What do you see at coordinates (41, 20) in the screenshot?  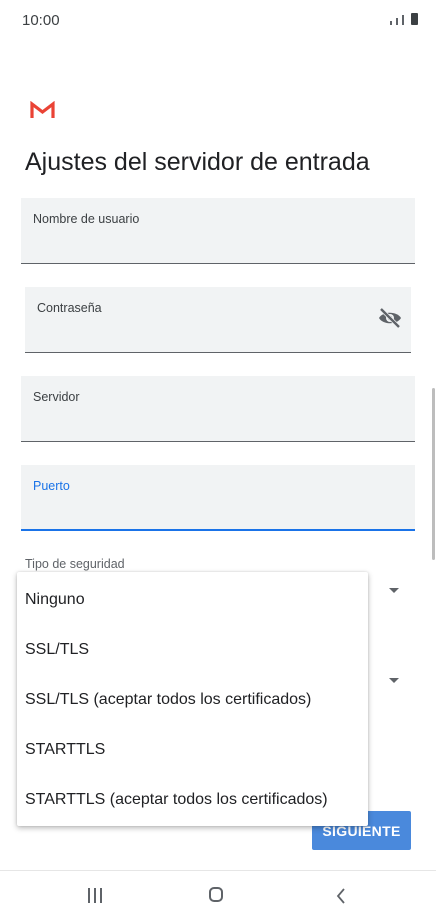 I see `status-time: 10:00` at bounding box center [41, 20].